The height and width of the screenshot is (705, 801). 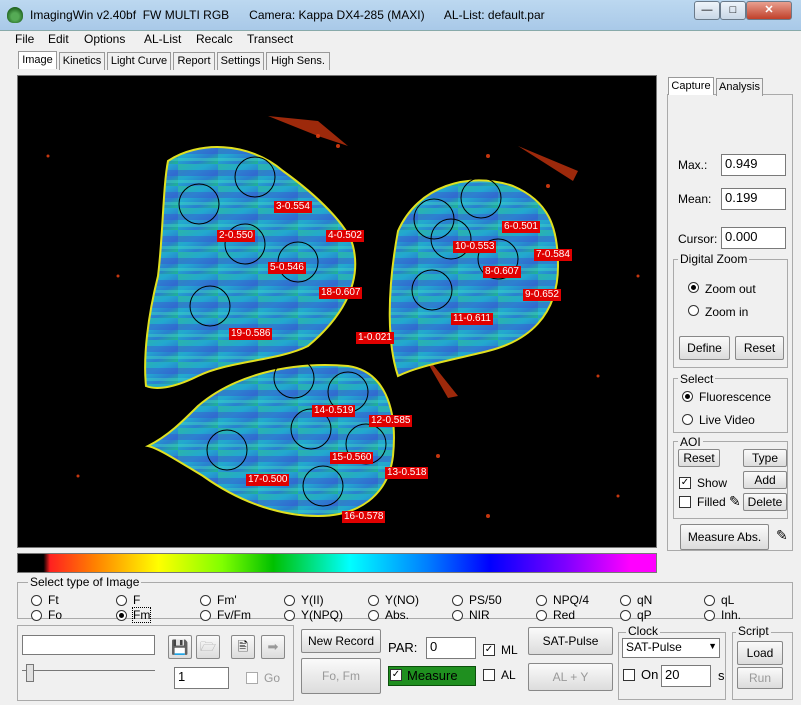 What do you see at coordinates (53, 600) in the screenshot?
I see `image-type-label: Ft` at bounding box center [53, 600].